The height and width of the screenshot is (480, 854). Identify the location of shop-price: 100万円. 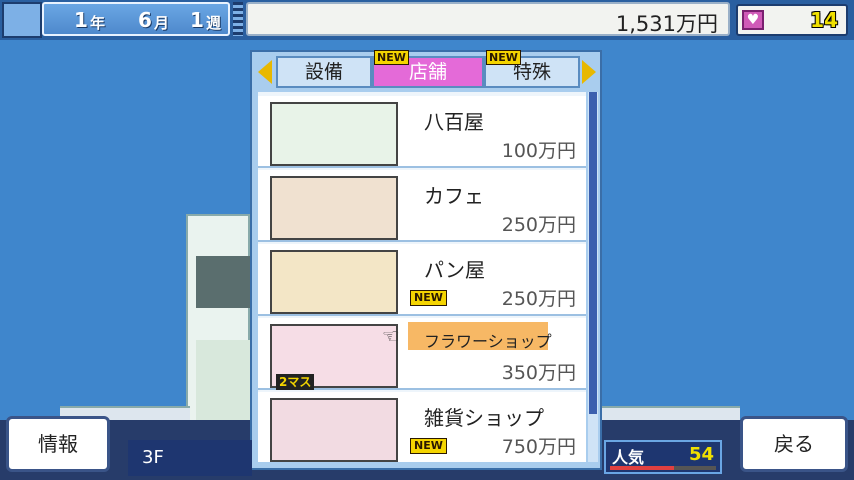
(538, 151).